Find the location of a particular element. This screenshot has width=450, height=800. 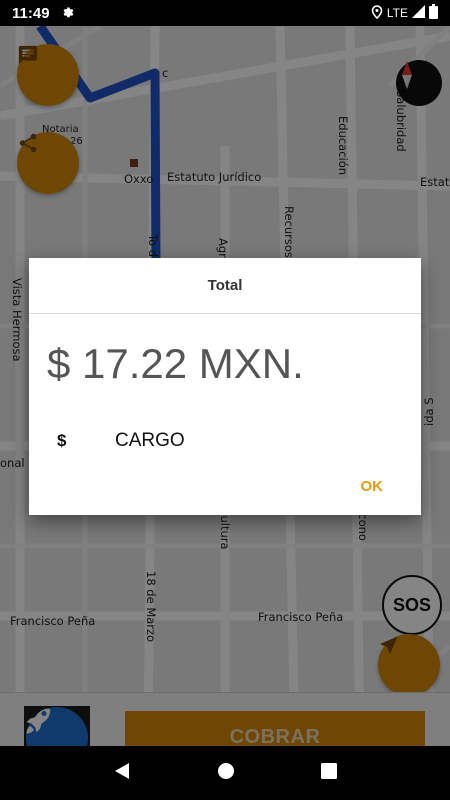

network-label: LTE is located at coordinates (397, 13).